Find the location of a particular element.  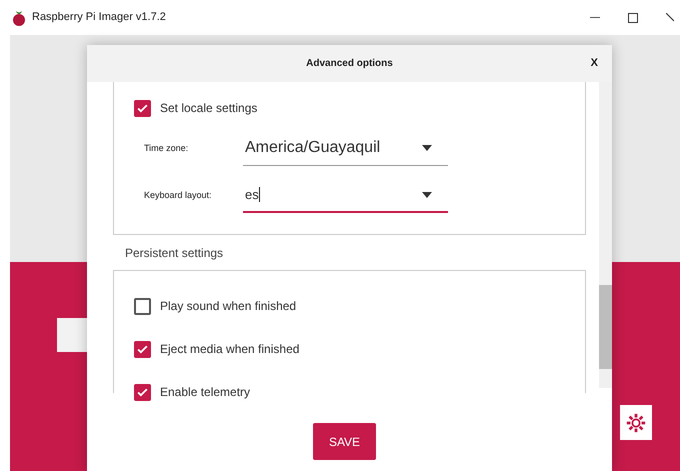

raspberry-icon is located at coordinates (19, 18).